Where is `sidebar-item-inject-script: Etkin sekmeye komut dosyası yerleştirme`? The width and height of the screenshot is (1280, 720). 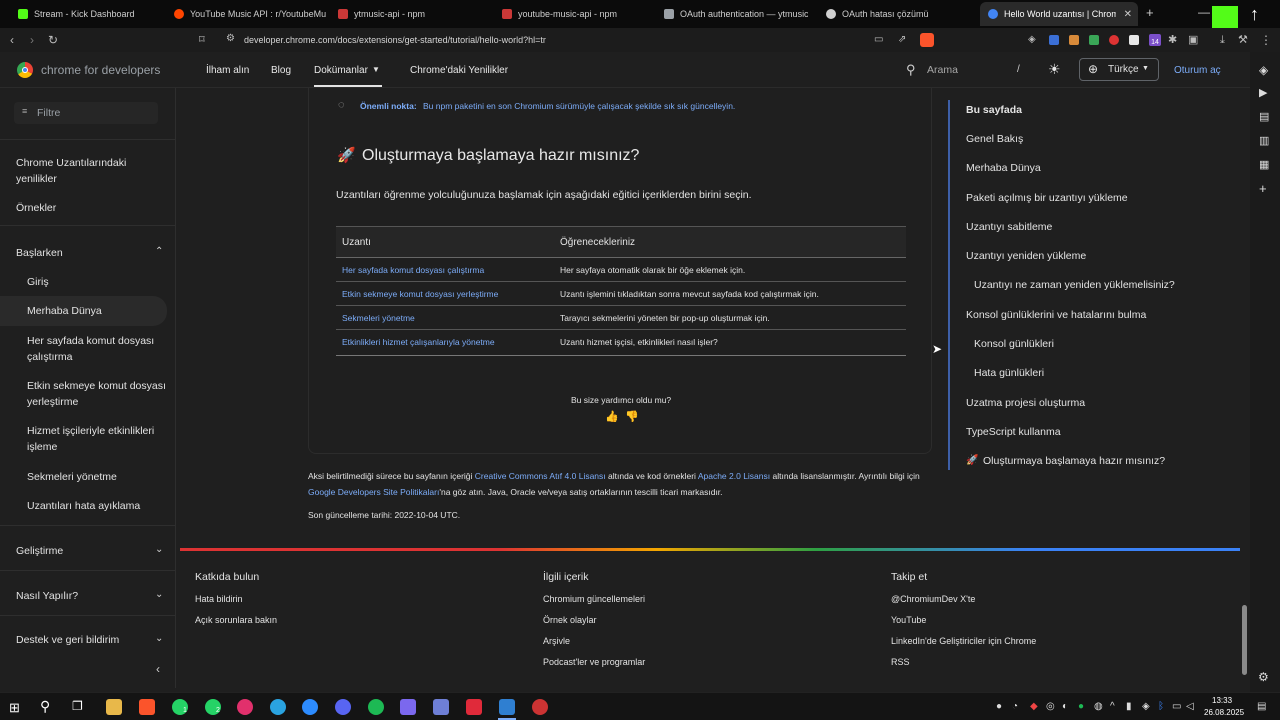
sidebar-item-inject-script: Etkin sekmeye komut dosyası yerleştirme is located at coordinates (97, 394).